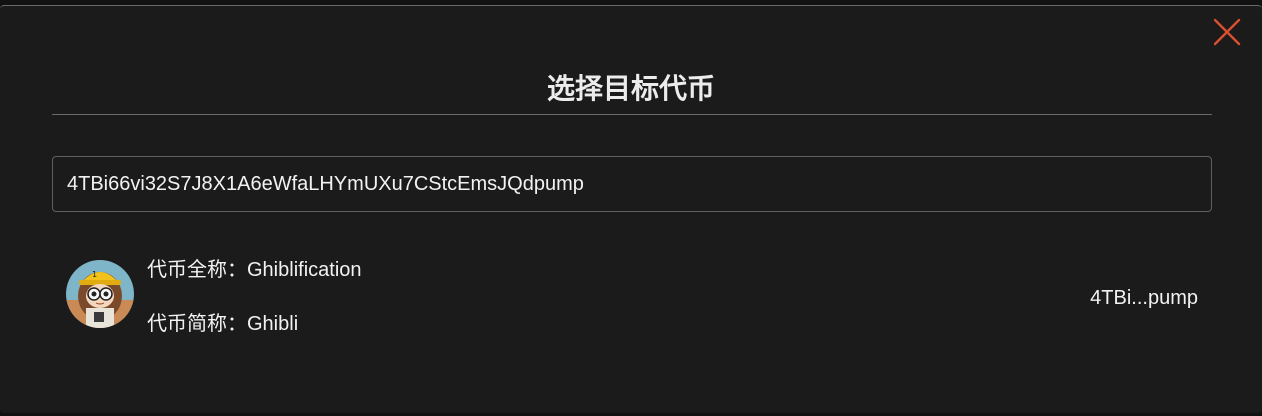 This screenshot has width=1262, height=416. I want to click on token-full-name: 代币全称：Ghiblification, so click(254, 269).